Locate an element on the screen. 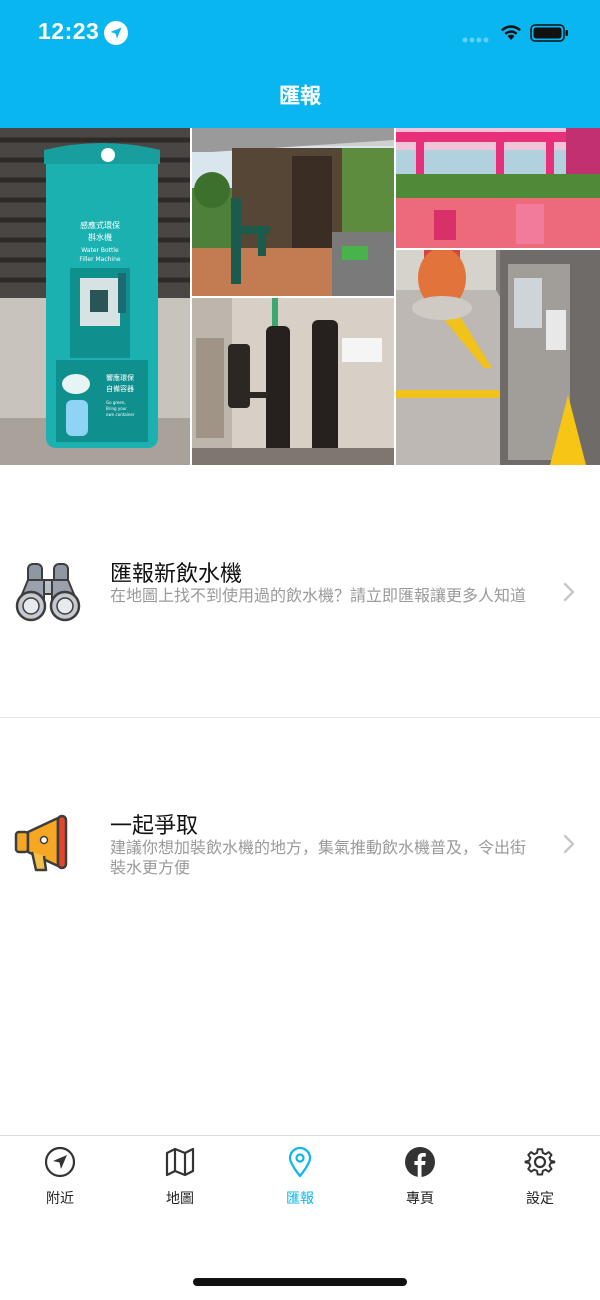  page-title: 匯報 is located at coordinates (300, 96).